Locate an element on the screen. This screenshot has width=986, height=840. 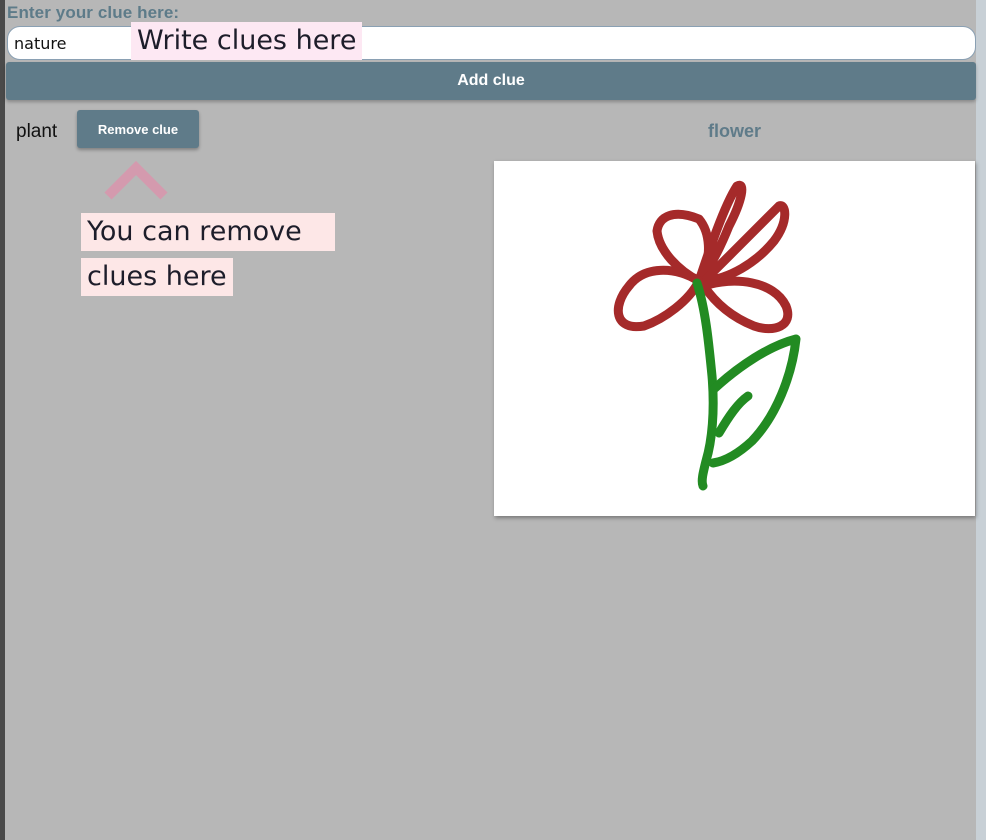
remove-clues-tooltip-line2: clues here is located at coordinates (157, 277).